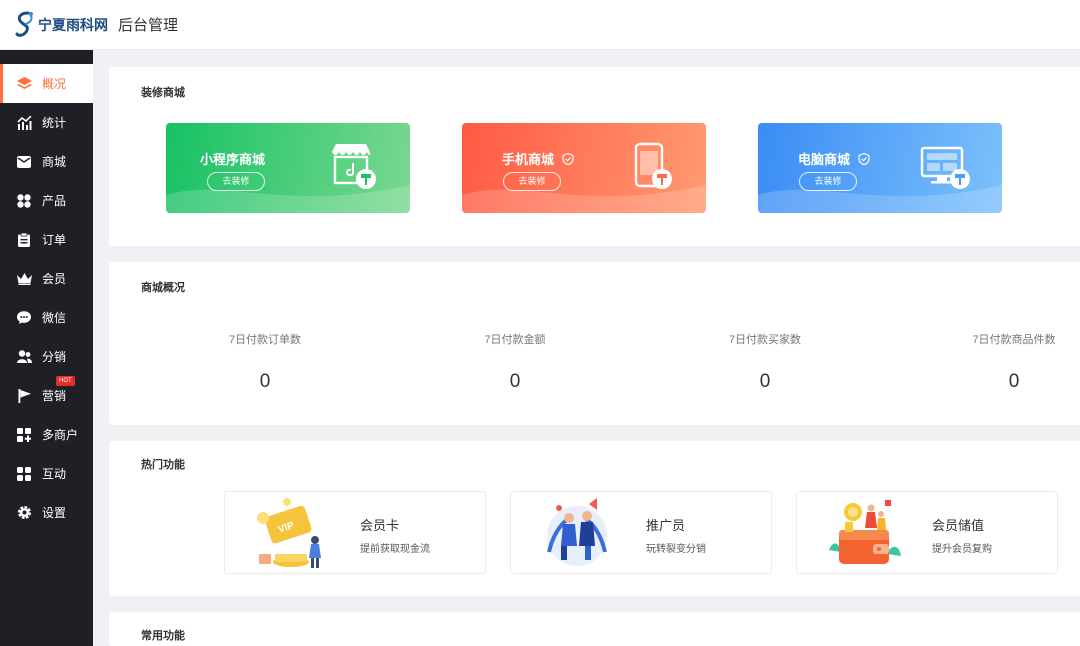 The image size is (1080, 646). I want to click on sidebar-item-distribution: 分销, so click(46, 356).